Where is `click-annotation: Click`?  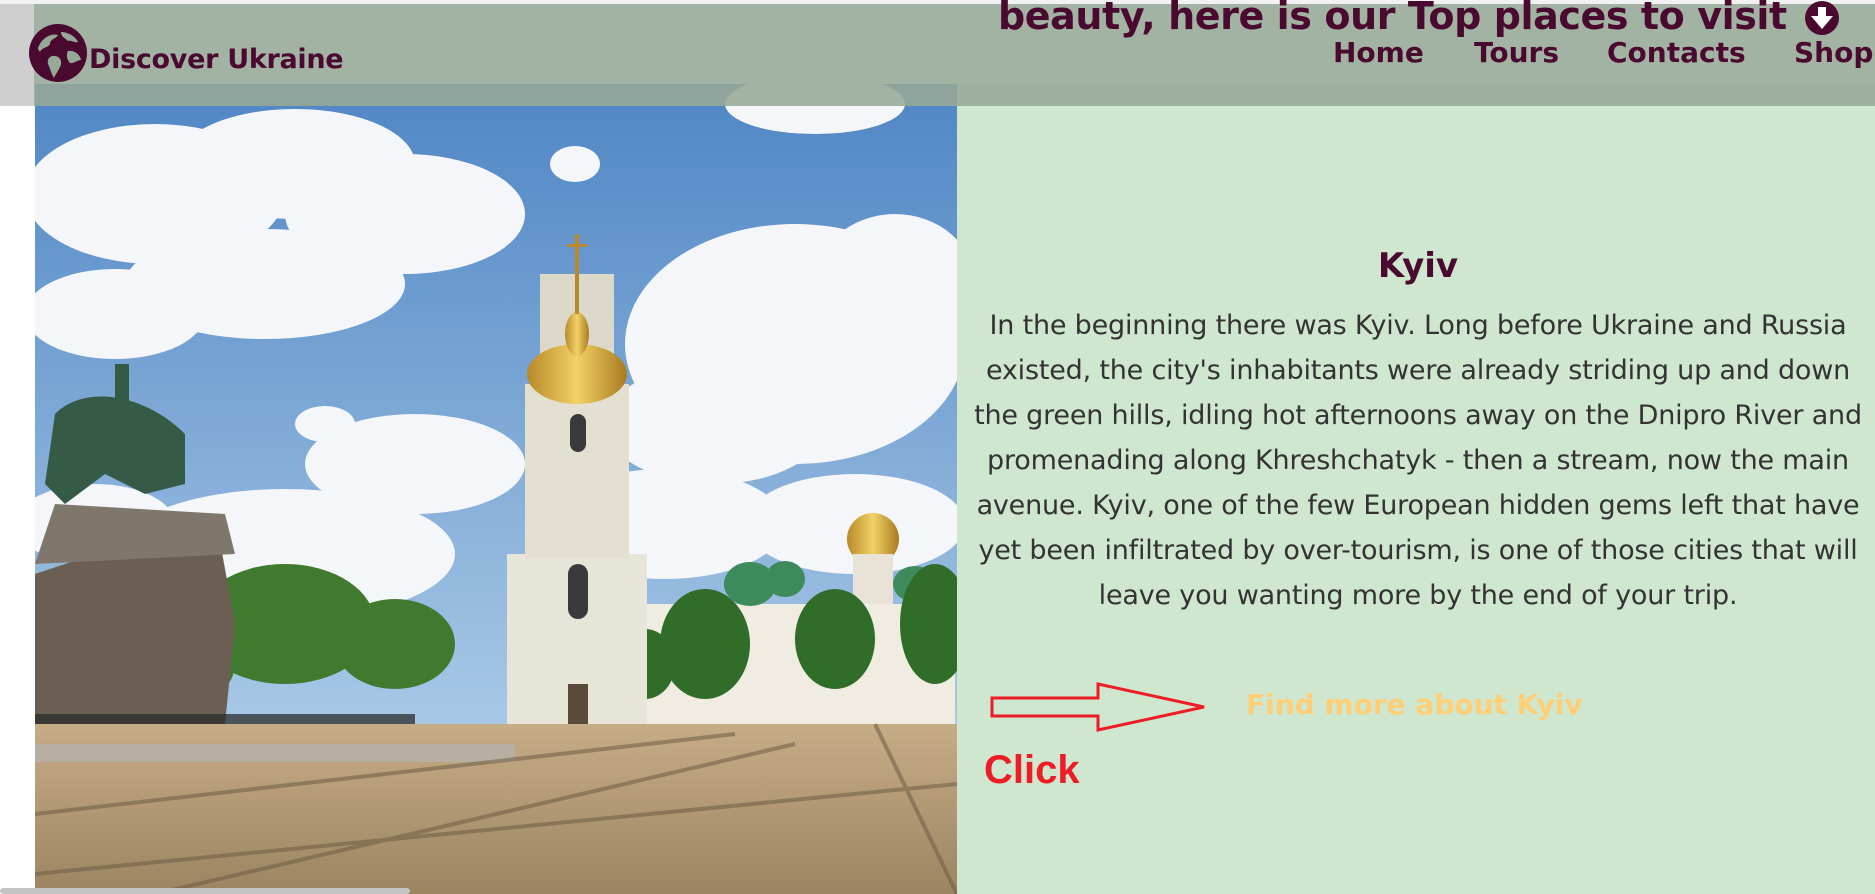
click-annotation: Click is located at coordinates (1032, 770).